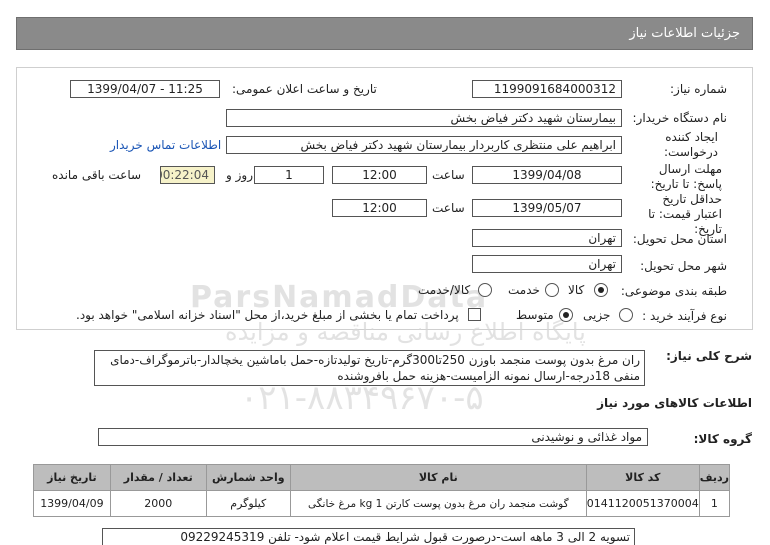 This screenshot has height=545, width=770. Describe the element at coordinates (248, 477) in the screenshot. I see `col-unit: واحد شمارش` at that location.